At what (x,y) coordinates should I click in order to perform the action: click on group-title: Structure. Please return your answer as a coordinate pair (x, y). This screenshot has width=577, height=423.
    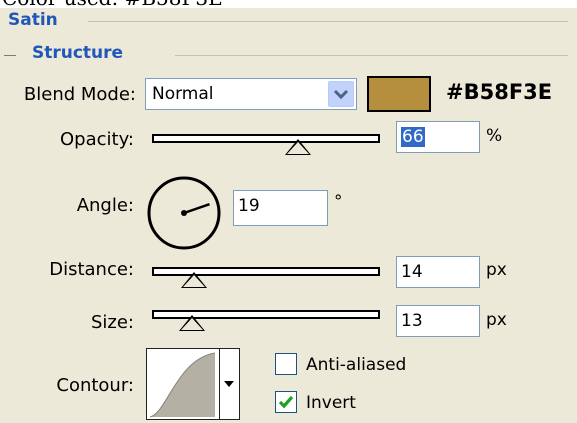
    Looking at the image, I should click on (83, 53).